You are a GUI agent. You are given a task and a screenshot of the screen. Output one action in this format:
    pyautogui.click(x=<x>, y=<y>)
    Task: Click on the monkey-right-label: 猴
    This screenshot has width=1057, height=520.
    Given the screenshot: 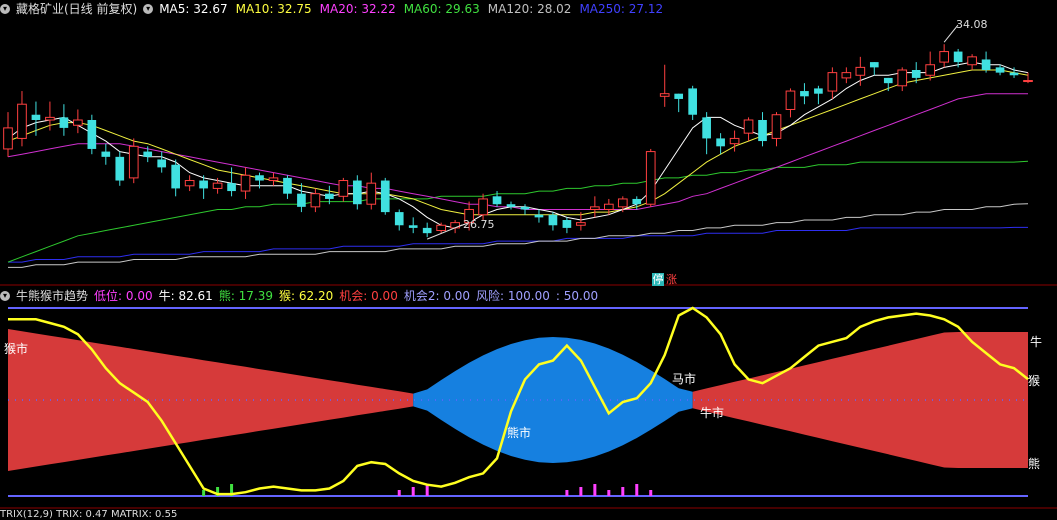 What is the action you would take?
    pyautogui.click(x=1034, y=381)
    